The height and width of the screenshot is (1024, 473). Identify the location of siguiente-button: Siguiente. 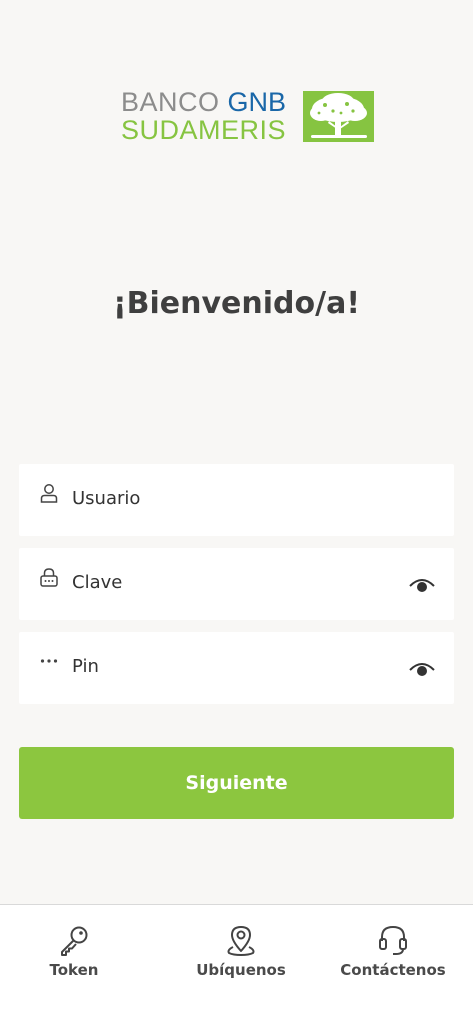
(236, 783).